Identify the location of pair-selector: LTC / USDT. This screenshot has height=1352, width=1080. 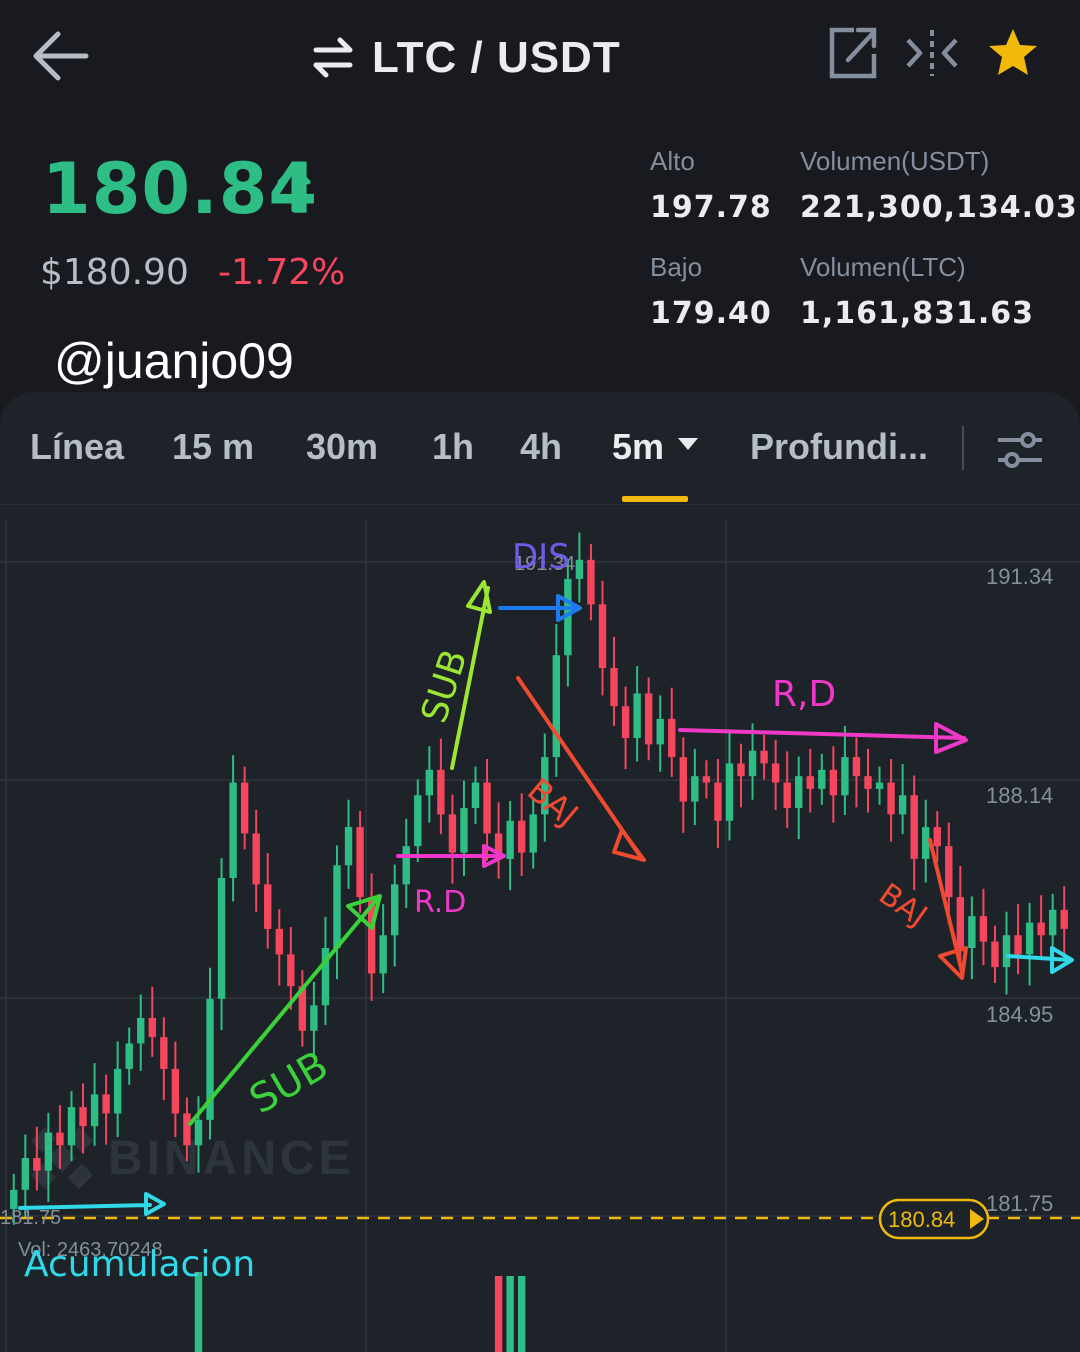
(465, 58).